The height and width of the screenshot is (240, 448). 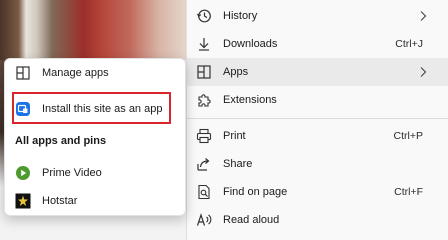 What do you see at coordinates (240, 16) in the screenshot?
I see `menu-item-label: History` at bounding box center [240, 16].